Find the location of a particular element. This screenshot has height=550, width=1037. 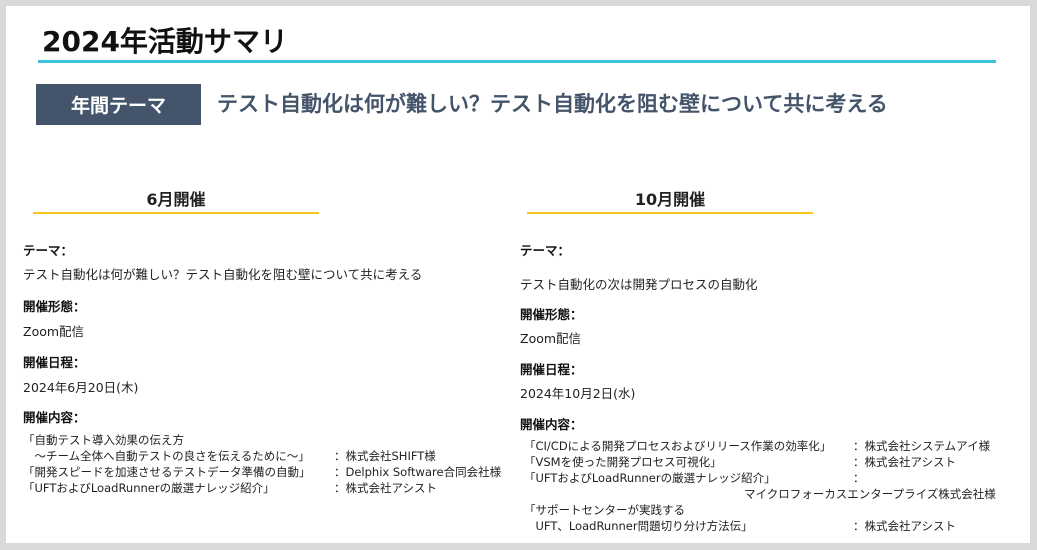

june-format-value: Zoom配信 is located at coordinates (54, 331).